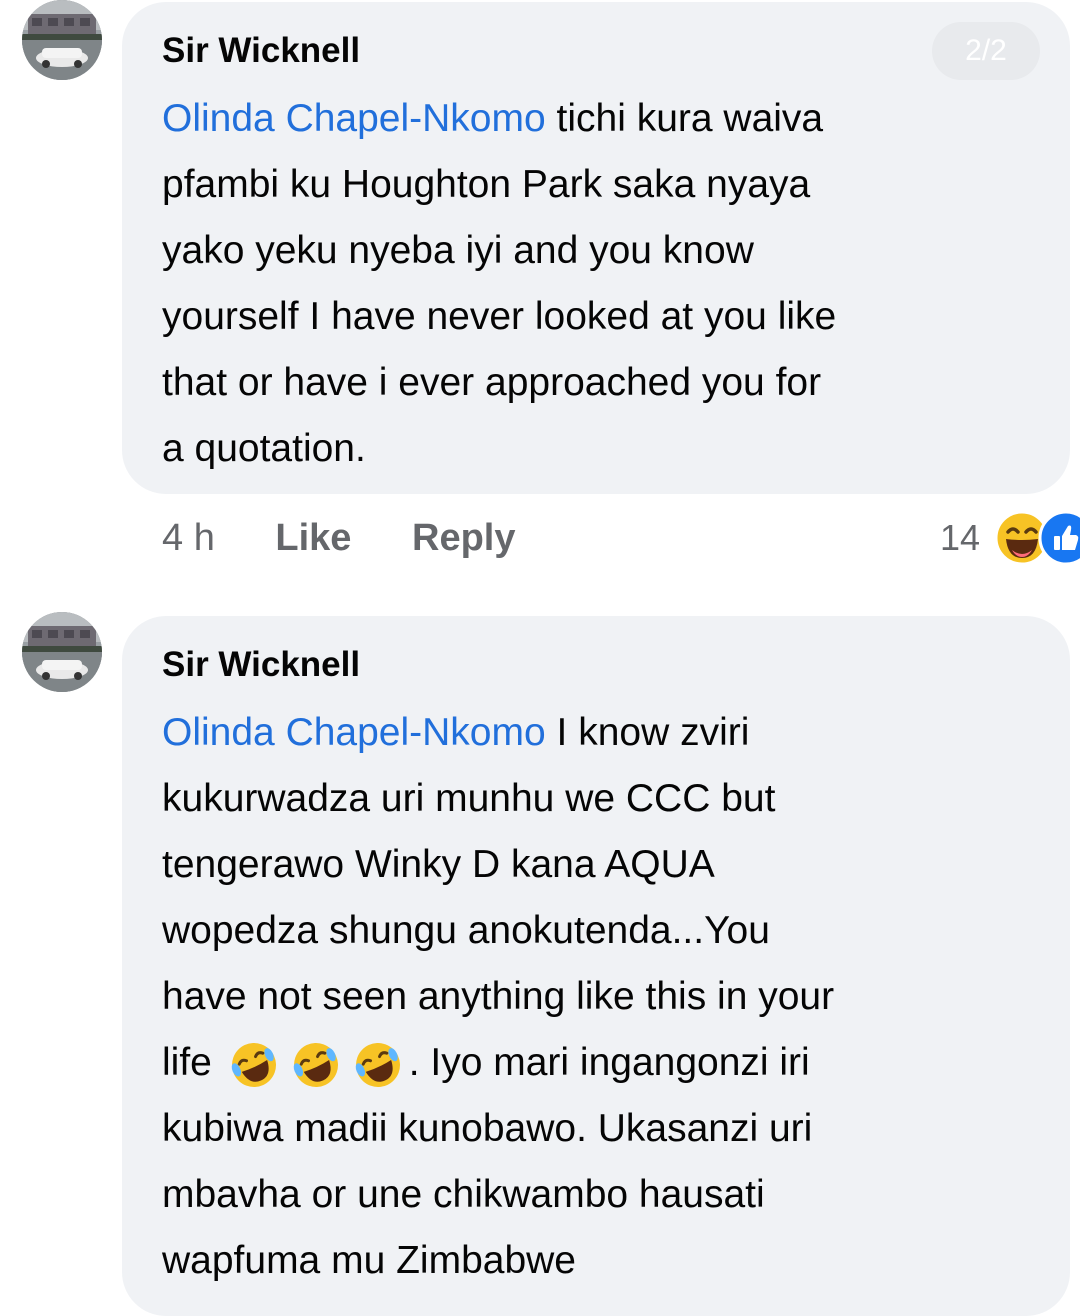  I want to click on page-indicator-badge: 2/2, so click(986, 51).